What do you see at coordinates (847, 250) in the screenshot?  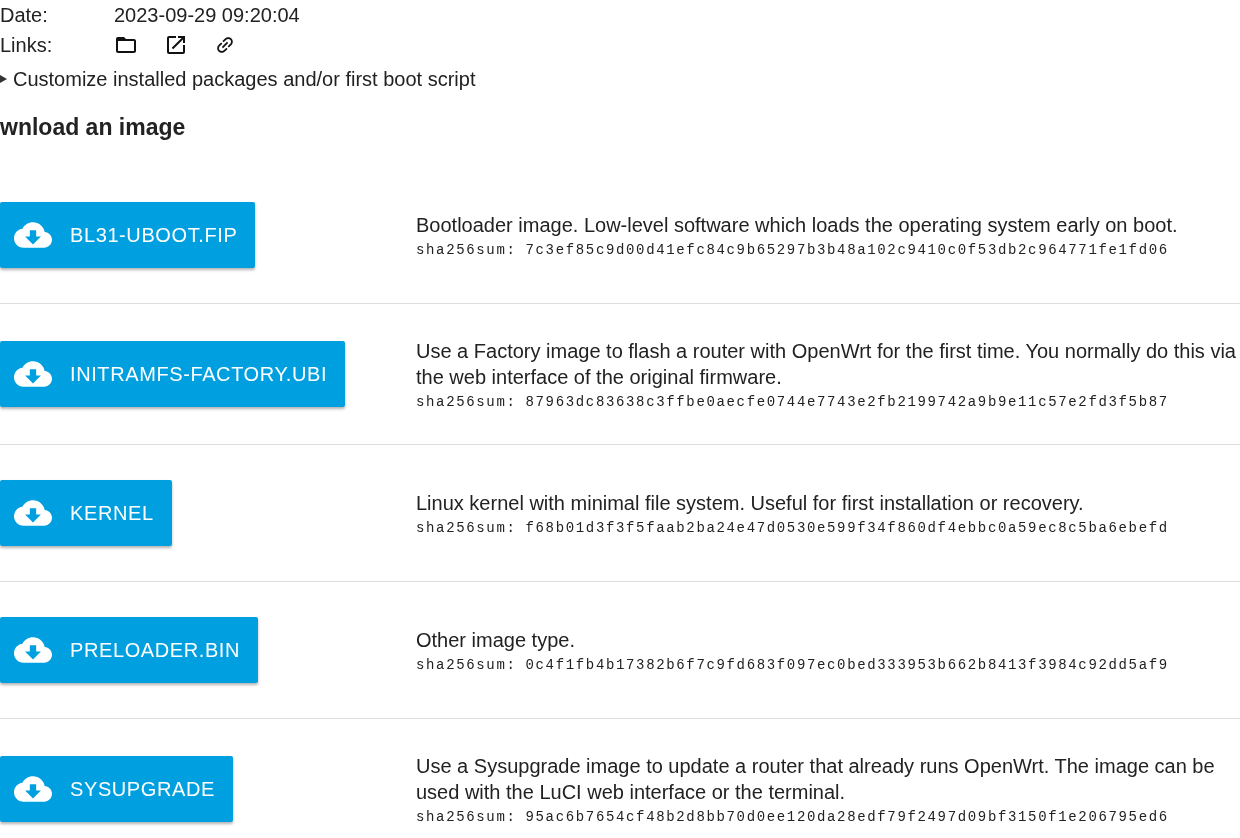 I see `checksum-value: 7c3ef85c9d00d41efc84c9b65297b3b48a102c9410c0f53db2c964771fe1fd06` at bounding box center [847, 250].